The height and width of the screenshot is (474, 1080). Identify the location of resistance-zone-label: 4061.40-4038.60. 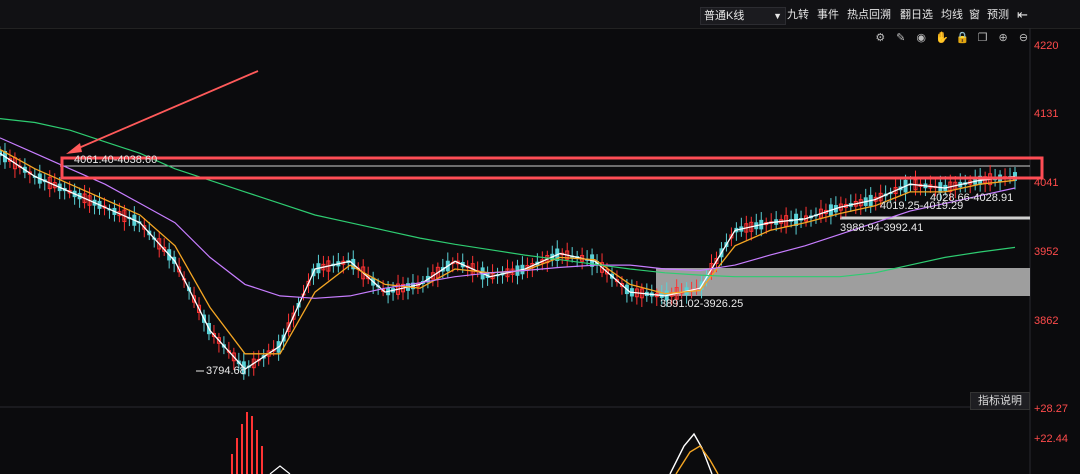
(116, 160).